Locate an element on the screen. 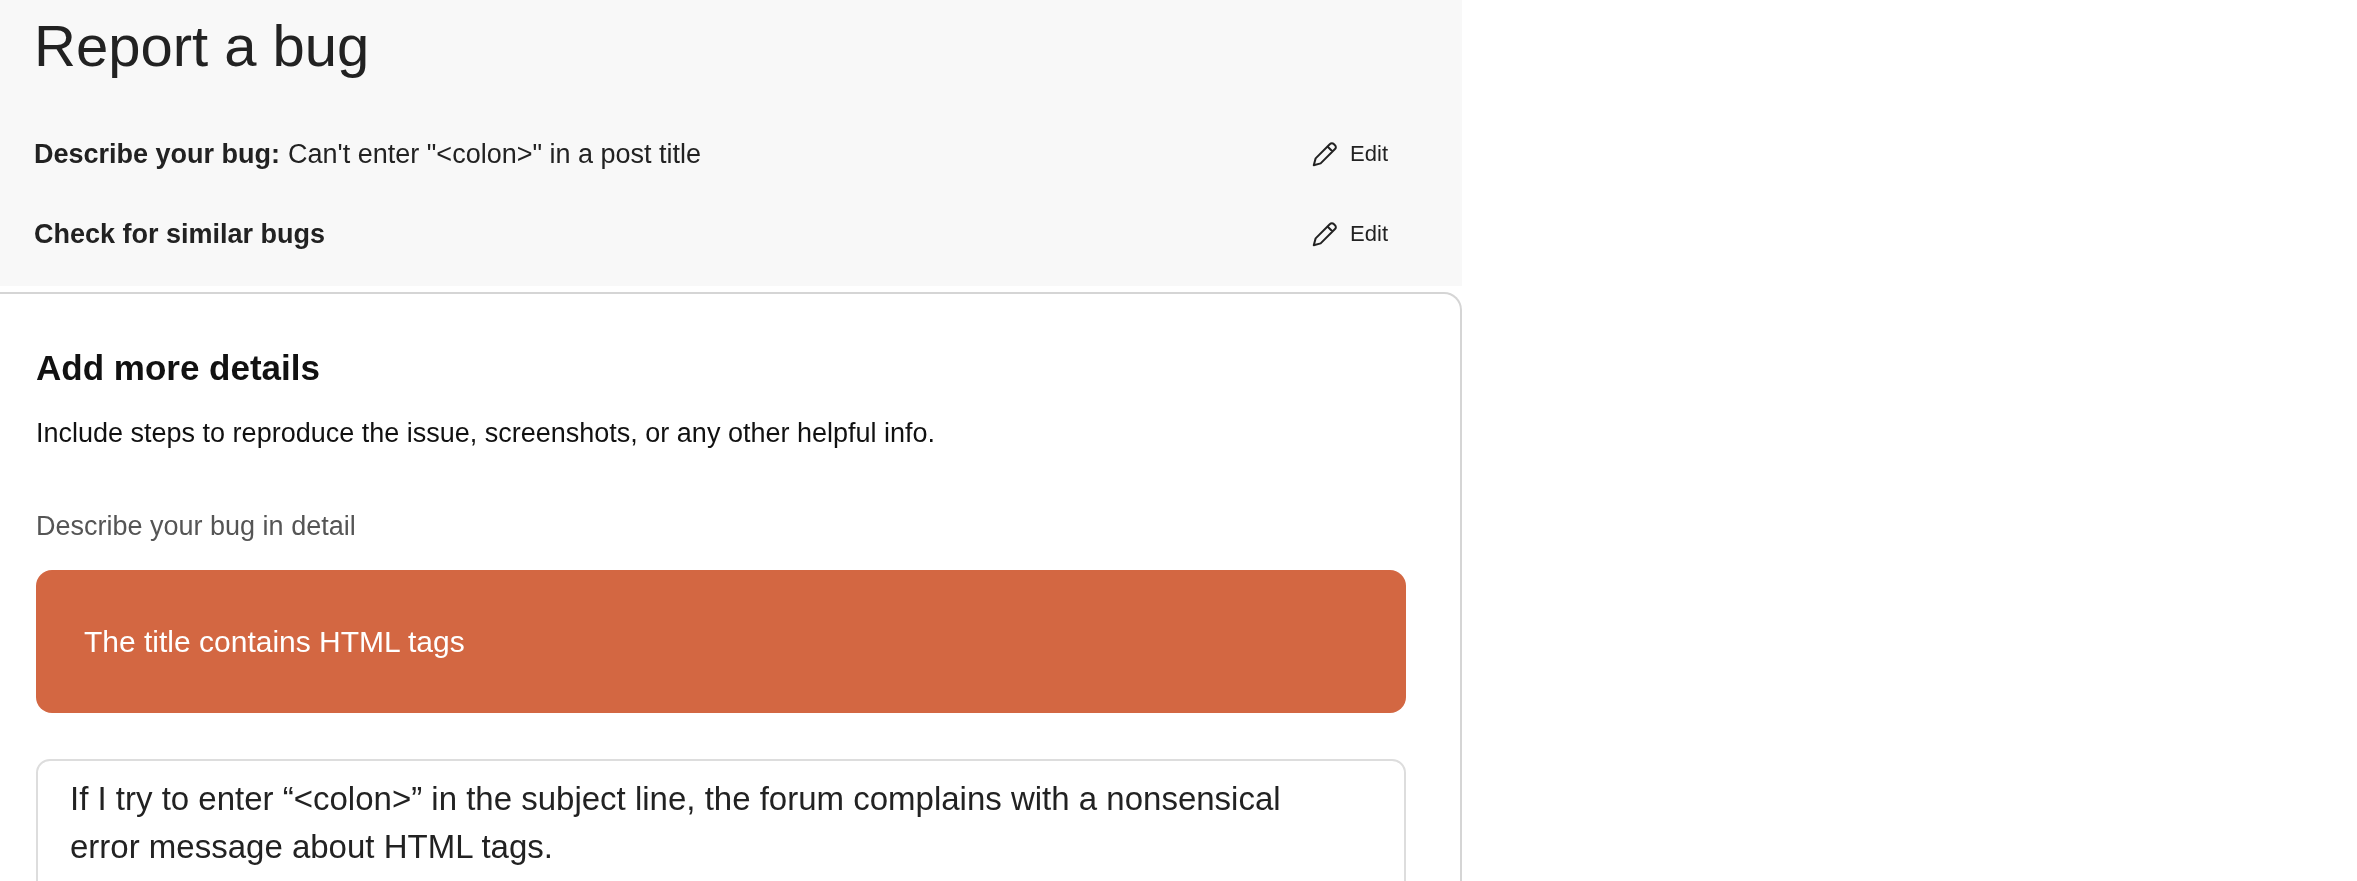  step-summary: Describe your bug: Can't enter "<colon>" in a post title is located at coordinates (368, 154).